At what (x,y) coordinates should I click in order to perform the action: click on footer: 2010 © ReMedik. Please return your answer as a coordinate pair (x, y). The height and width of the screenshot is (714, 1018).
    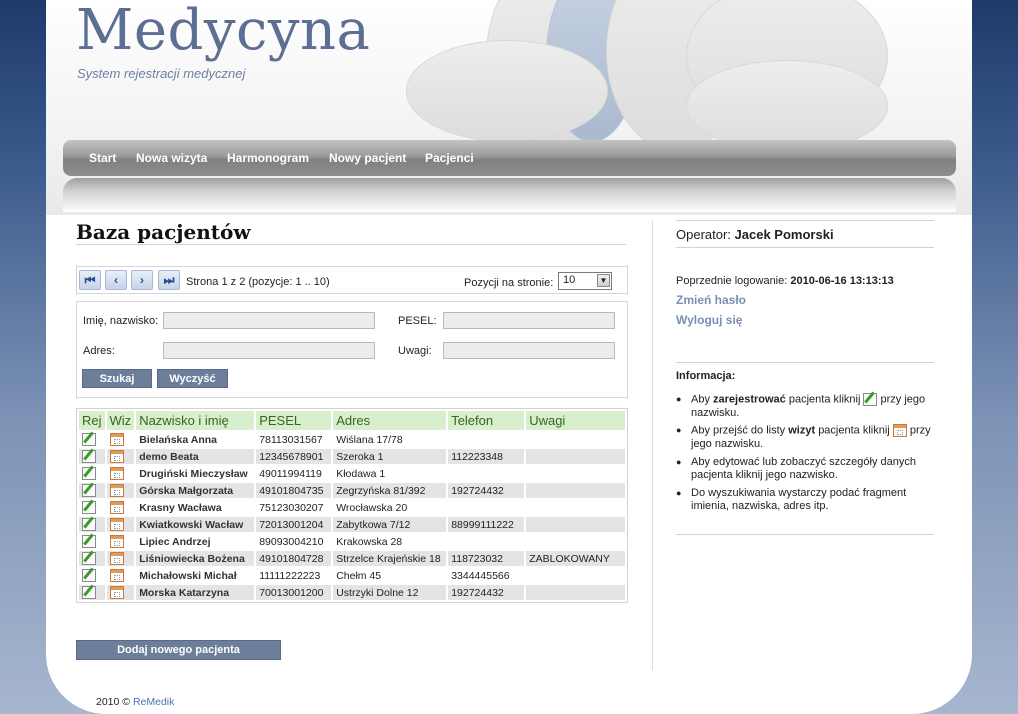
    Looking at the image, I should click on (135, 702).